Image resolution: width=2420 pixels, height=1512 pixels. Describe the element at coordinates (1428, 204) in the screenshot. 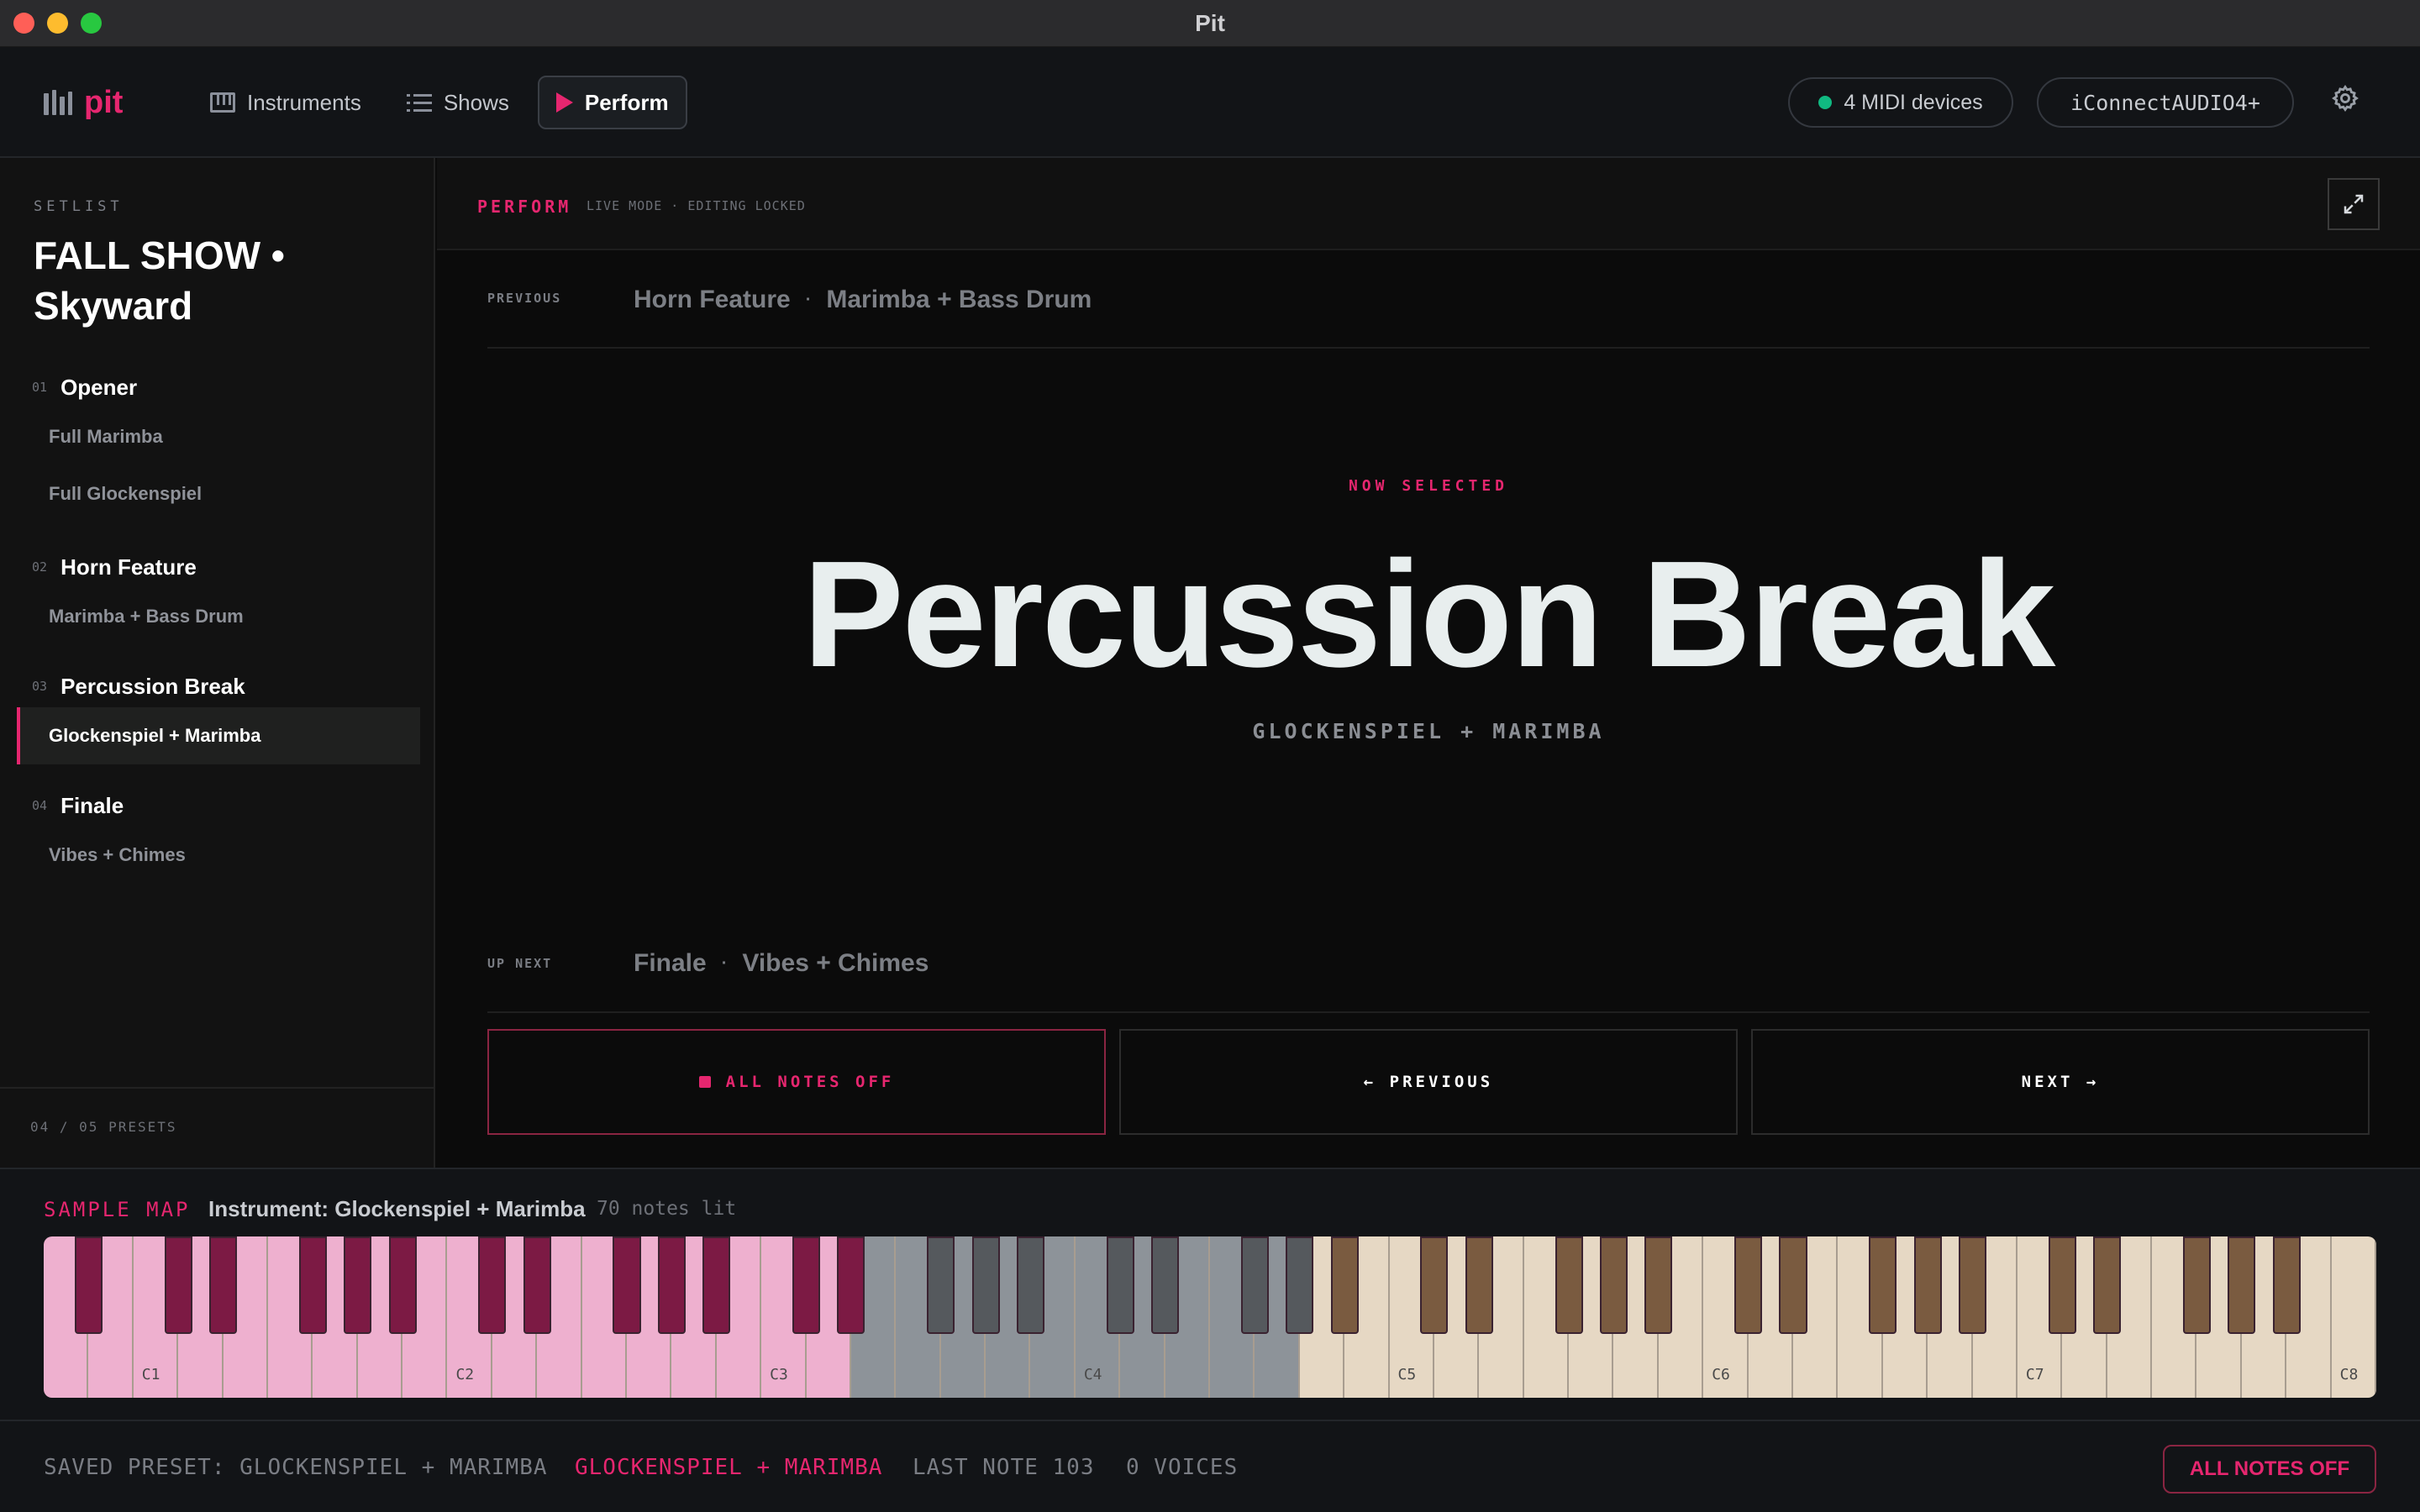

I see `perform-toolbar: PERFORM LIVE MODE · EDITING LOCKED` at that location.